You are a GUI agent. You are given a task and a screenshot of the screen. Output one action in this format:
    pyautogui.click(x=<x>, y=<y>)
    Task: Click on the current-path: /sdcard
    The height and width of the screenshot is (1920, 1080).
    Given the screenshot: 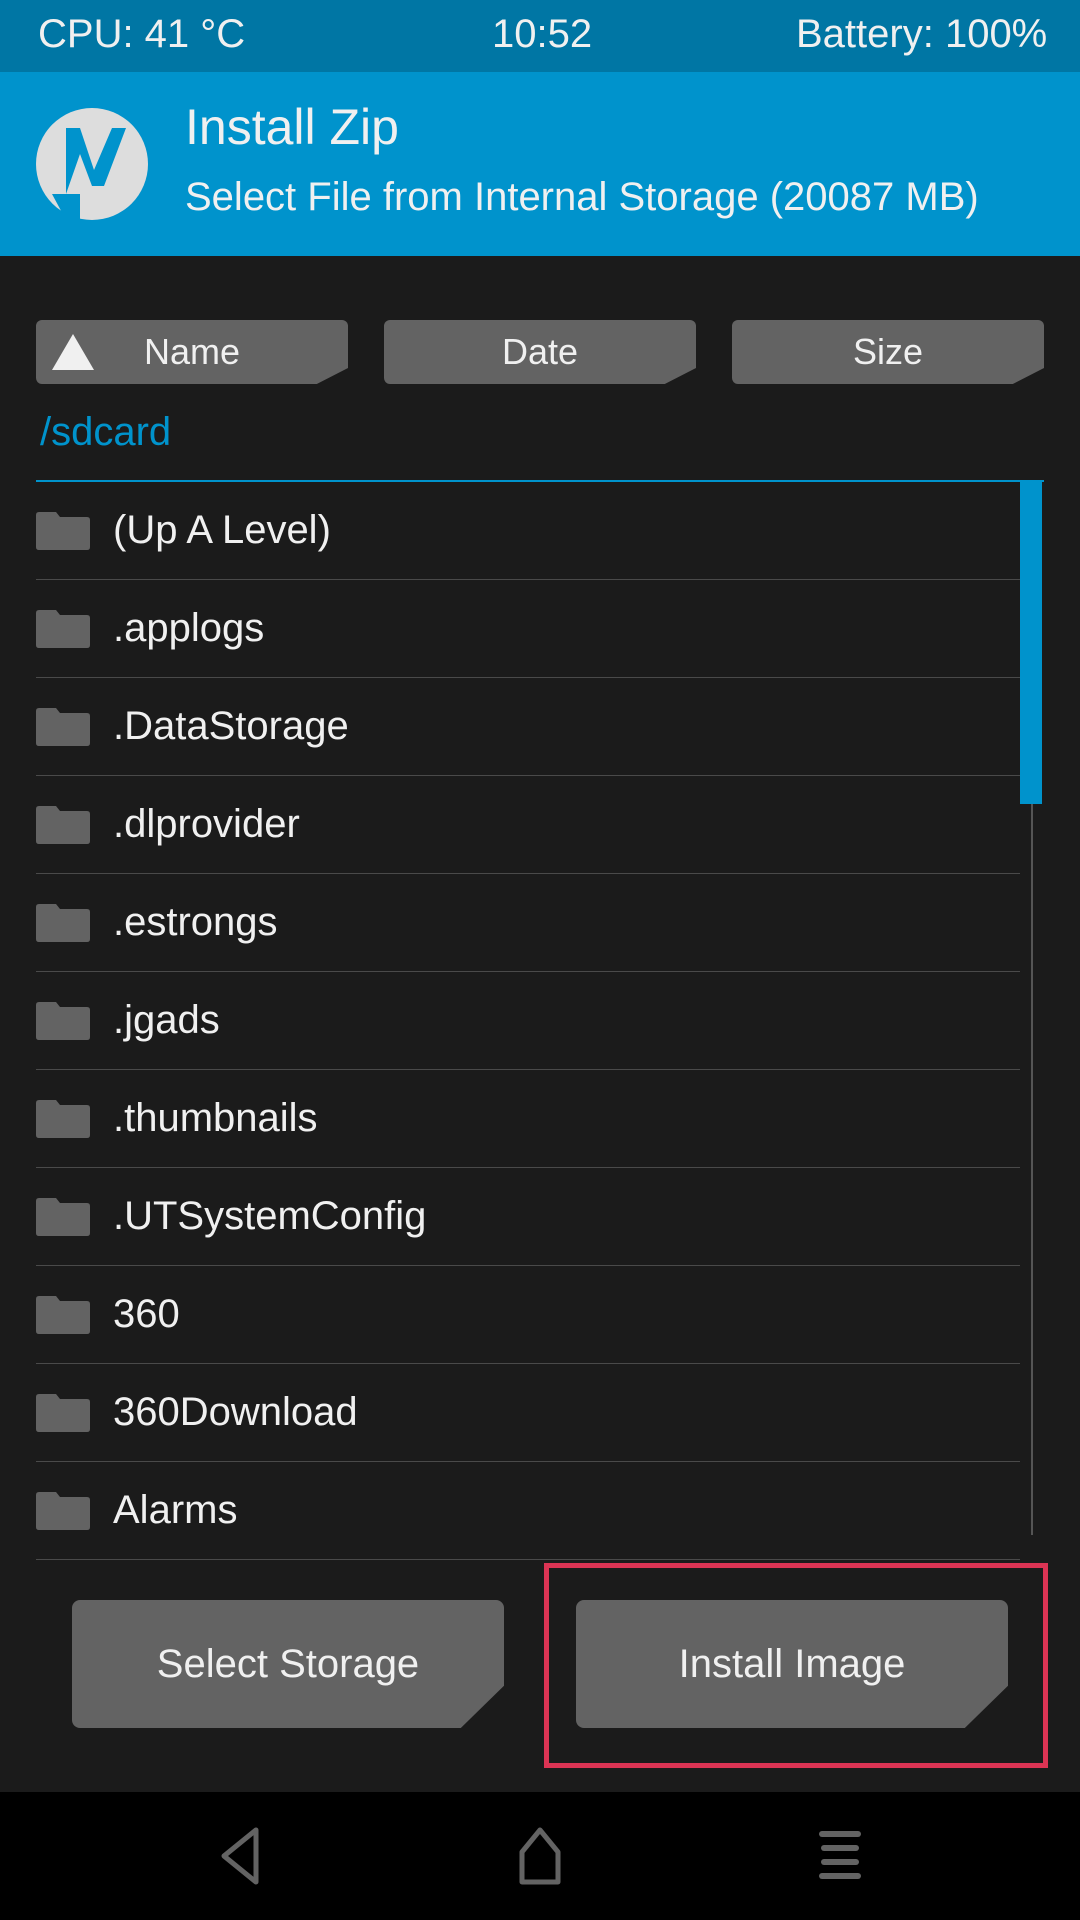 What is the action you would take?
    pyautogui.click(x=106, y=432)
    